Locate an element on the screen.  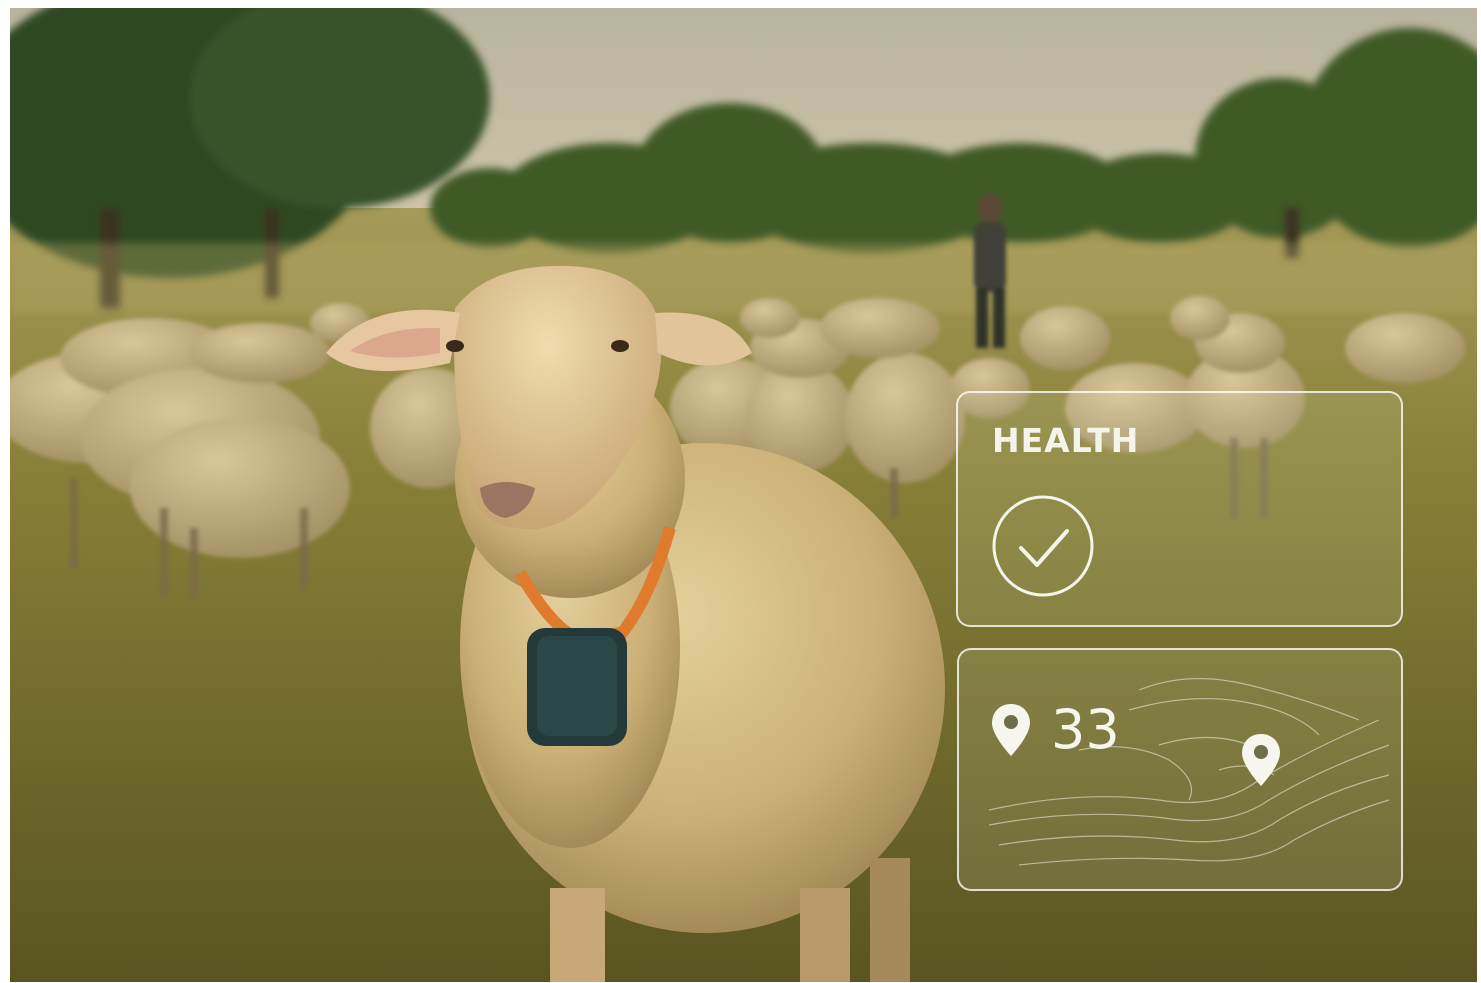
topographic-map is located at coordinates (1189, 771).